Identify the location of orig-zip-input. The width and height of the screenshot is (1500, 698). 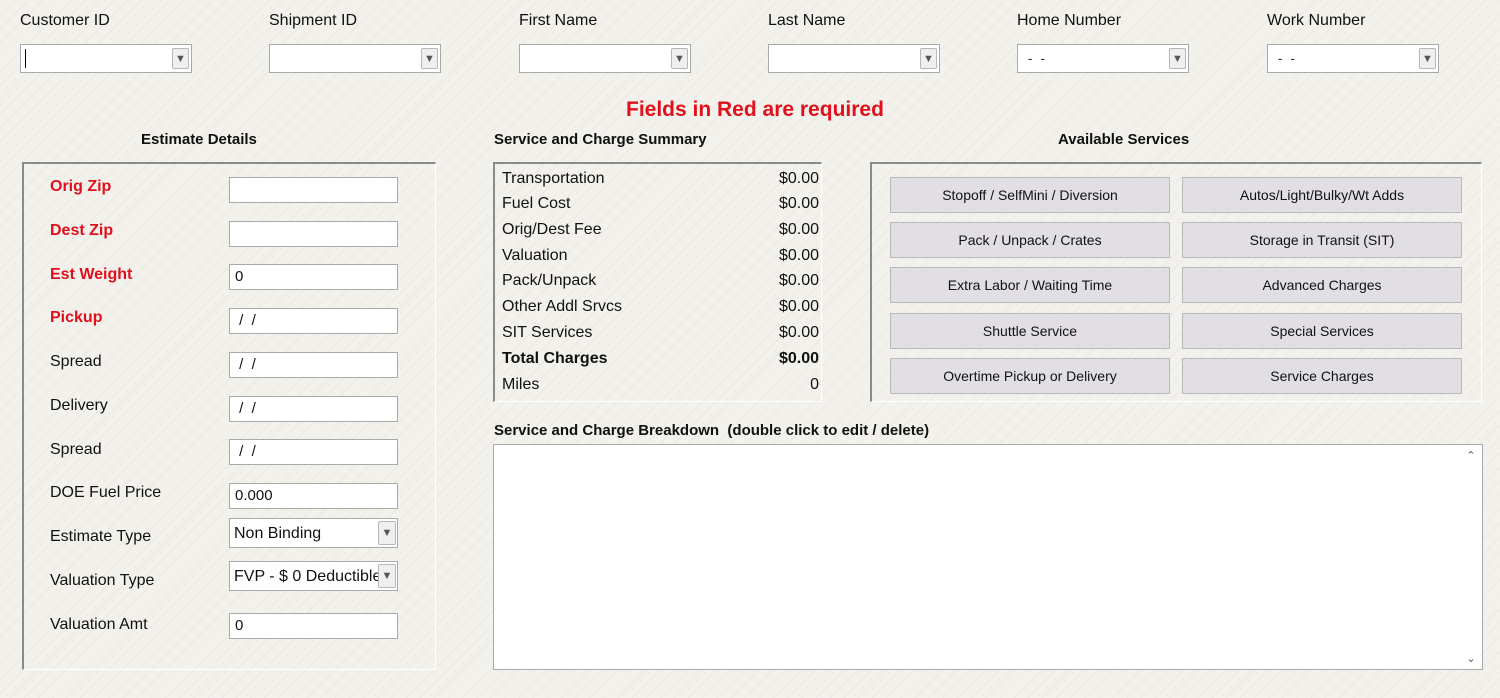
(313, 190).